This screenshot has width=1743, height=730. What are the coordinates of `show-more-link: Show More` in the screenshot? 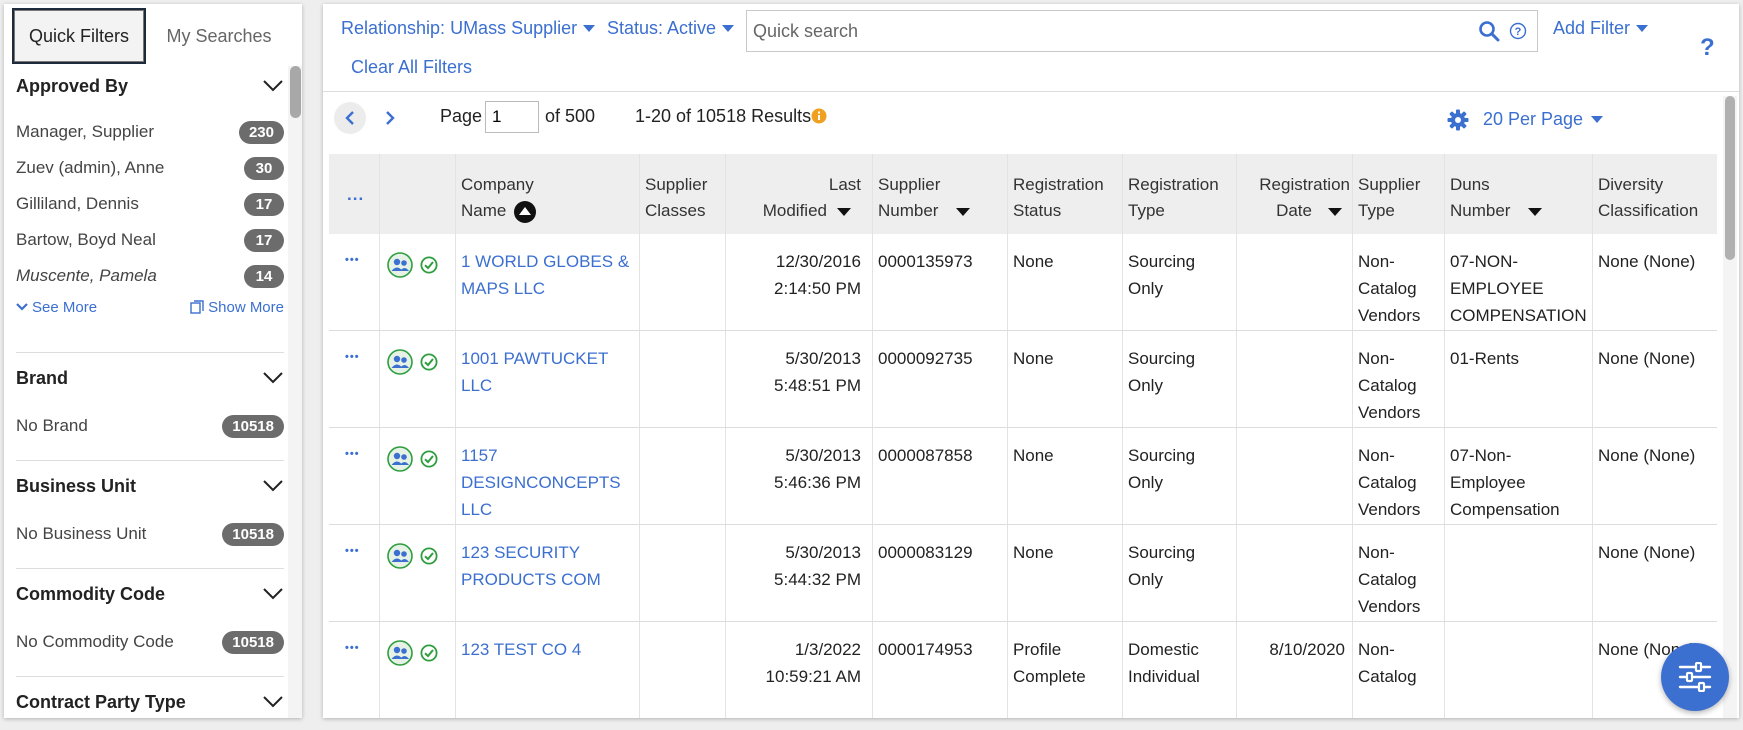 It's located at (237, 307).